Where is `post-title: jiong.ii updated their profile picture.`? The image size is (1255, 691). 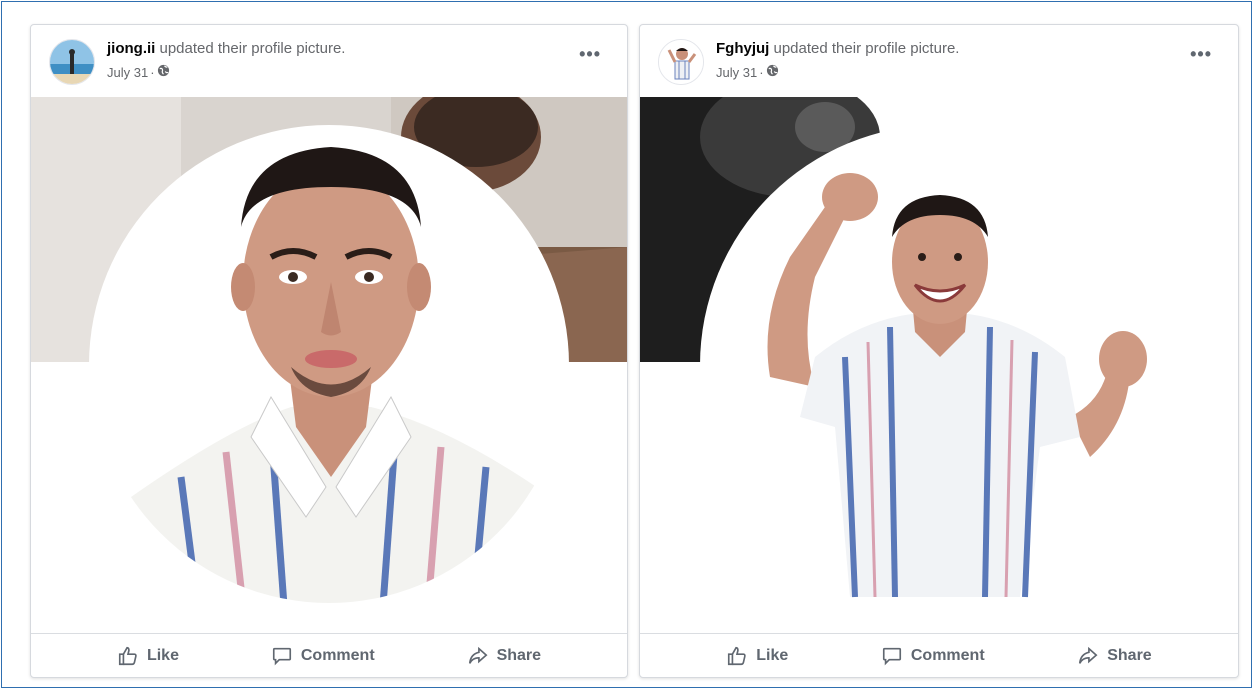 post-title: jiong.ii updated their profile picture. is located at coordinates (226, 48).